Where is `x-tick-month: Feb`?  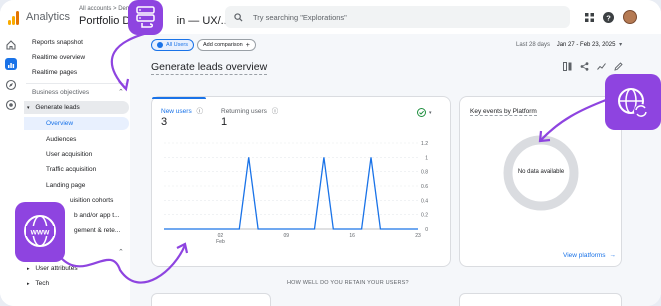 x-tick-month: Feb is located at coordinates (220, 242).